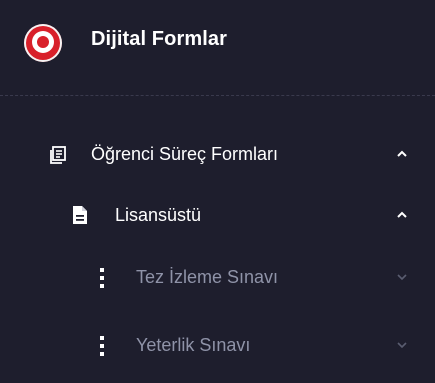 The width and height of the screenshot is (435, 383). Describe the element at coordinates (207, 277) in the screenshot. I see `menu-item-label: Tez İzleme Sınavı` at that location.